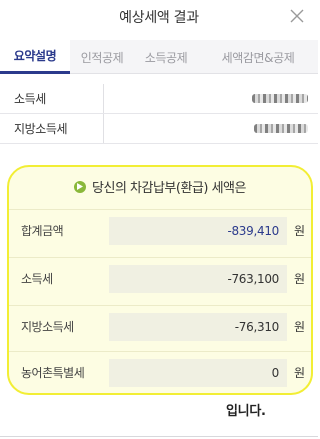 The height and width of the screenshot is (439, 320). Describe the element at coordinates (198, 372) in the screenshot. I see `result-row-value: 0` at that location.